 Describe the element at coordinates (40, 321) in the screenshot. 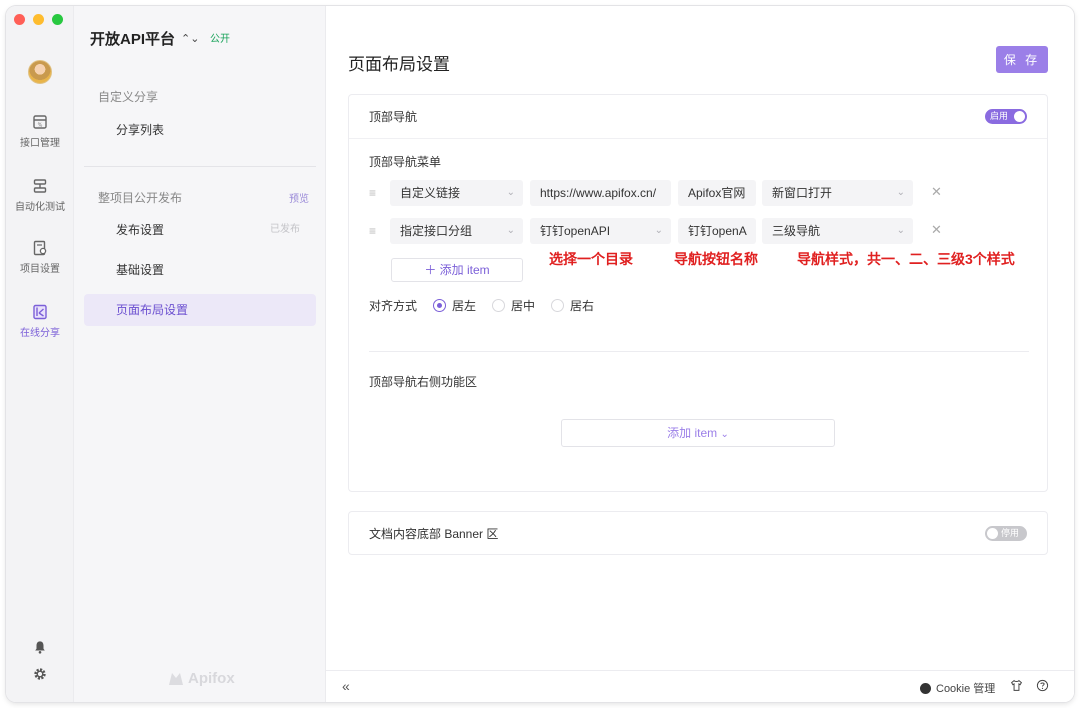

I see `rail-item-online-share: 在线分享` at that location.